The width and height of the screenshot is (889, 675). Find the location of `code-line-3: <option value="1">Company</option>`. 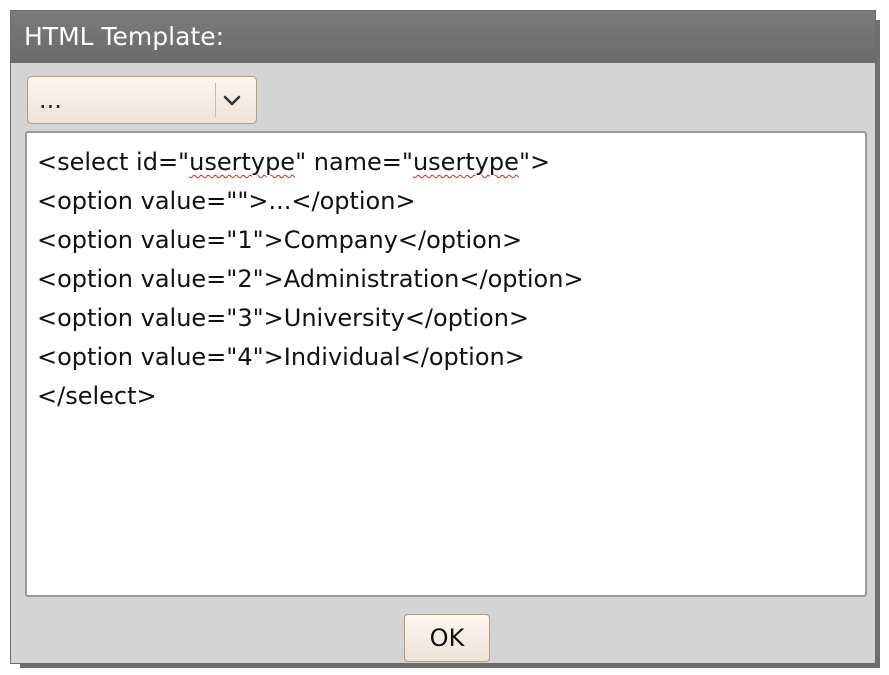

code-line-3: <option value="1">Company</option> is located at coordinates (280, 240).